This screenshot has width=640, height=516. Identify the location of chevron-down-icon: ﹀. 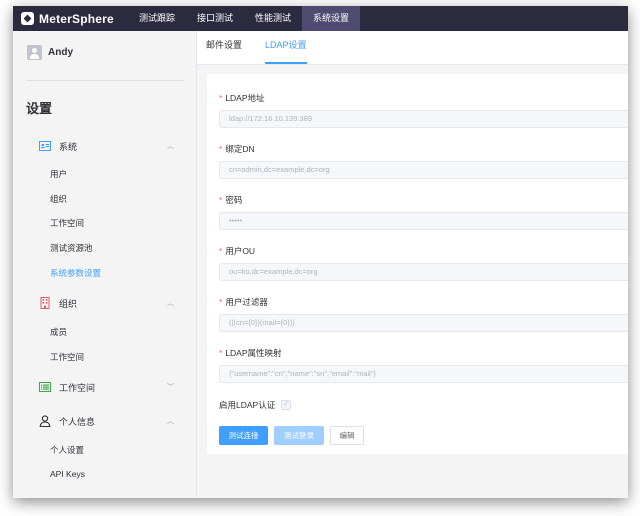
(170, 387).